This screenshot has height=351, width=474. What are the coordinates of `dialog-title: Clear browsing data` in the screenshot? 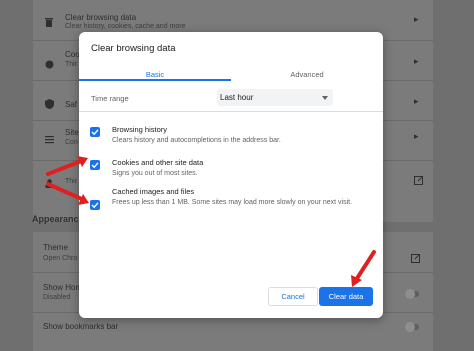 It's located at (133, 48).